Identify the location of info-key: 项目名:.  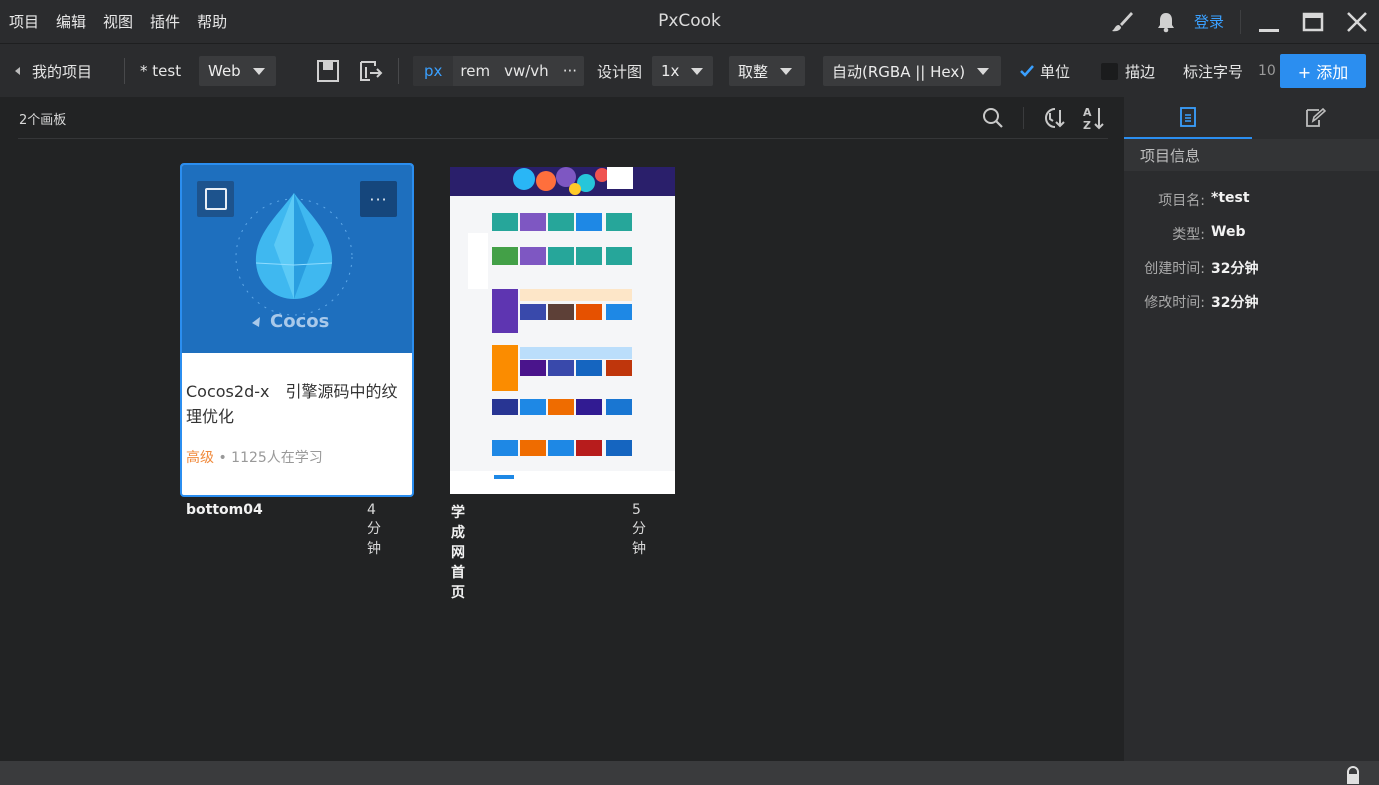
(1181, 201).